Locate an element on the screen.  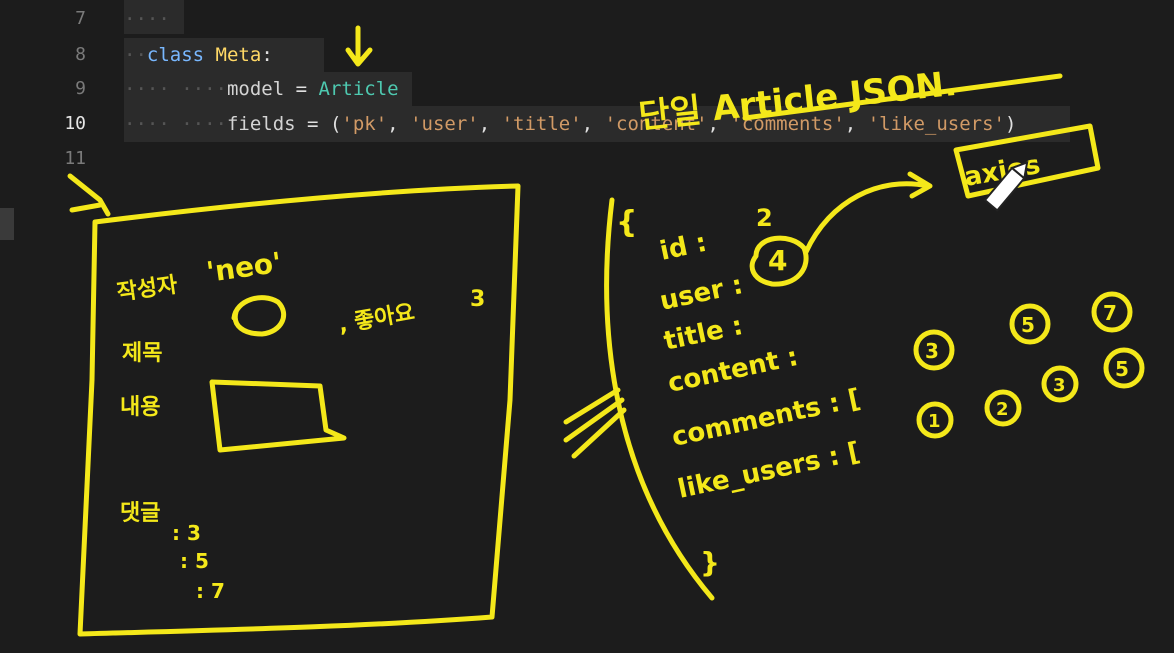
code-line: 9 ···· ····model = Article is located at coordinates (587, 89).